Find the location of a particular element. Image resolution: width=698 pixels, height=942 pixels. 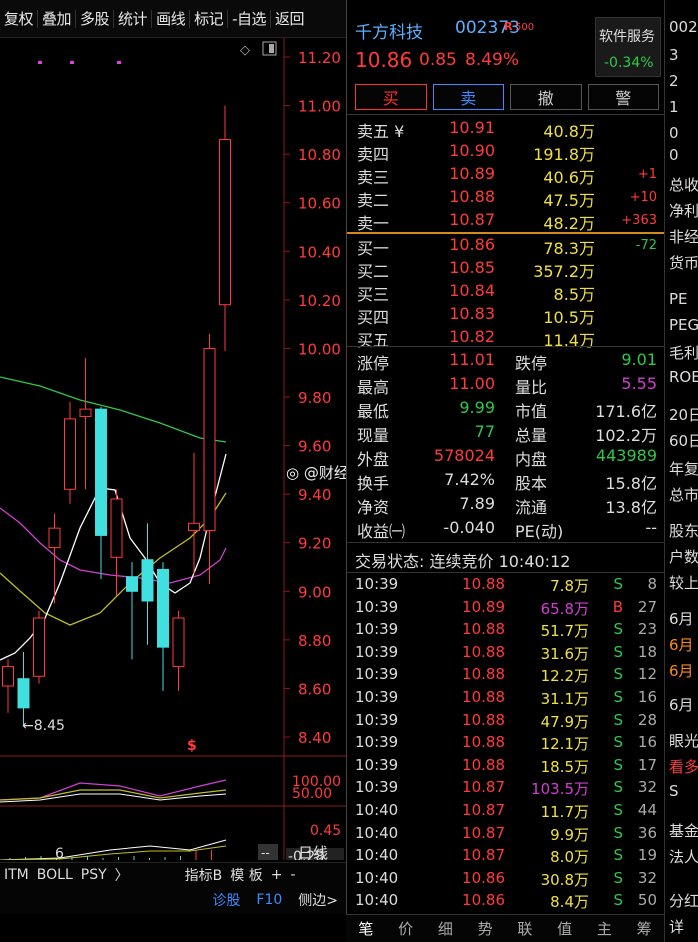

ask-row-3: 卖二 10.88 47.5万 +10 is located at coordinates (506, 198).